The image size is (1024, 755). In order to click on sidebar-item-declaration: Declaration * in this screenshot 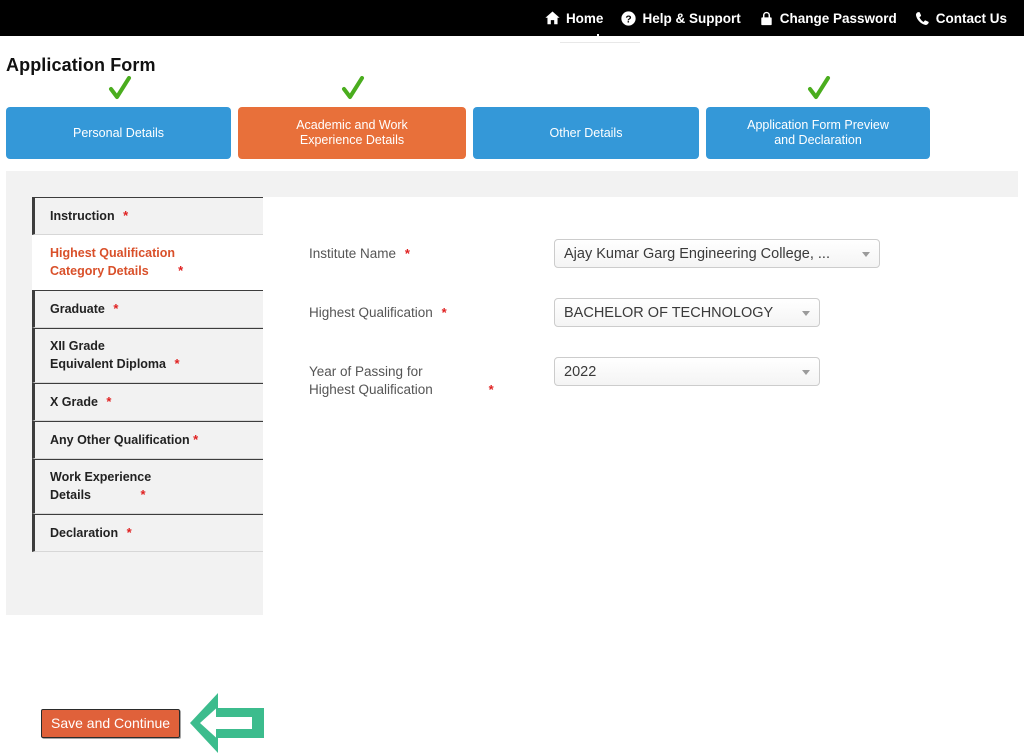, I will do `click(150, 533)`.